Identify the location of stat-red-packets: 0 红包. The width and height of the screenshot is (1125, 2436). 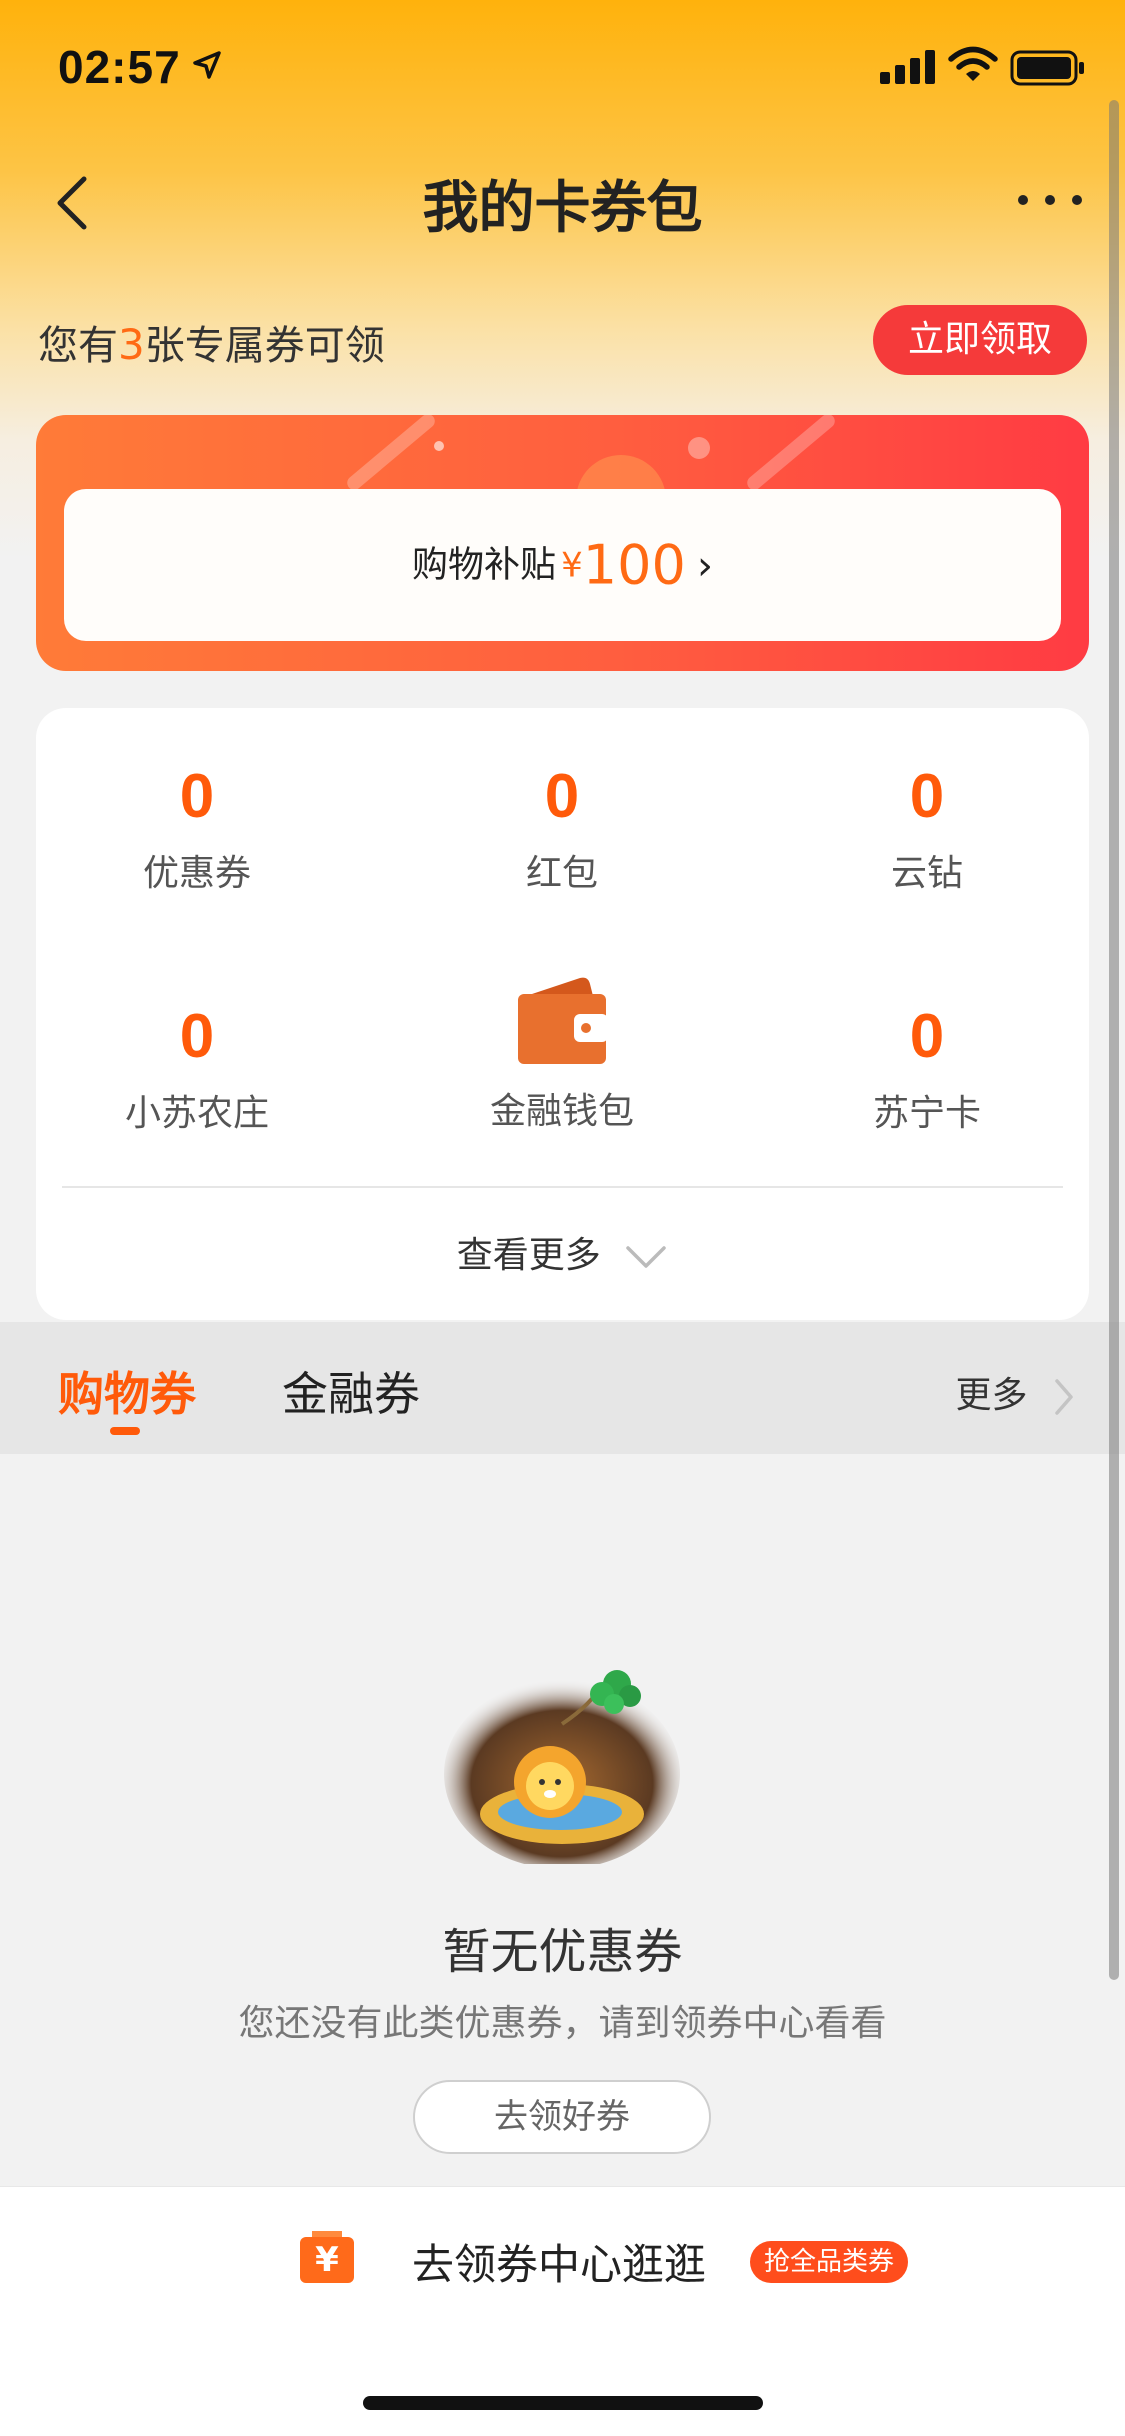
(562, 827).